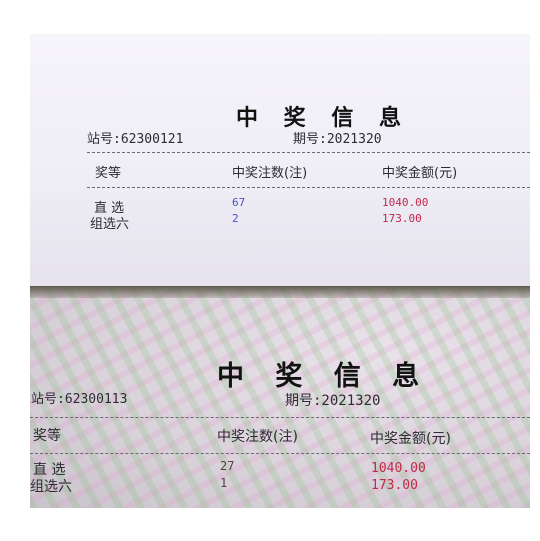  What do you see at coordinates (239, 202) in the screenshot?
I see `row-count: 67` at bounding box center [239, 202].